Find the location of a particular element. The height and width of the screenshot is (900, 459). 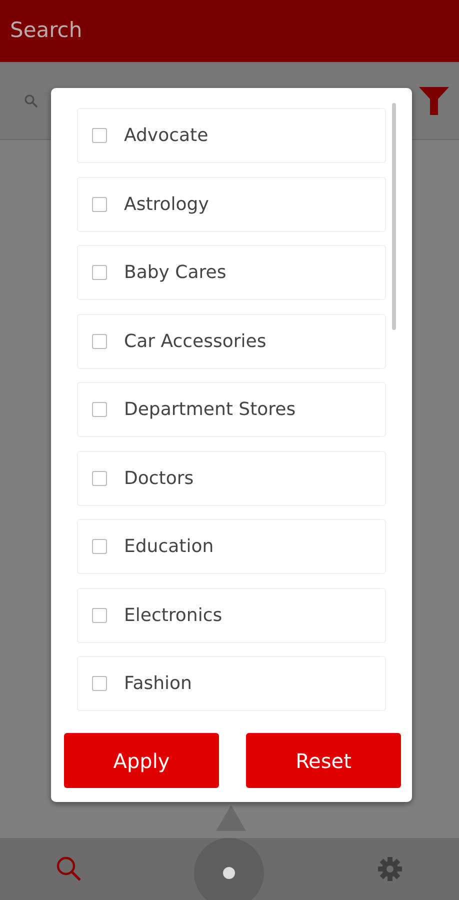

category-option: Car Accessories is located at coordinates (231, 341).